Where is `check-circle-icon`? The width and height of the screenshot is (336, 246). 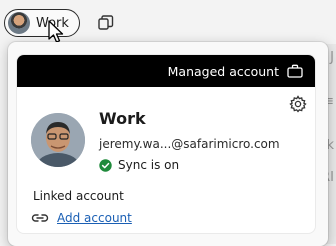
check-circle-icon is located at coordinates (105, 165).